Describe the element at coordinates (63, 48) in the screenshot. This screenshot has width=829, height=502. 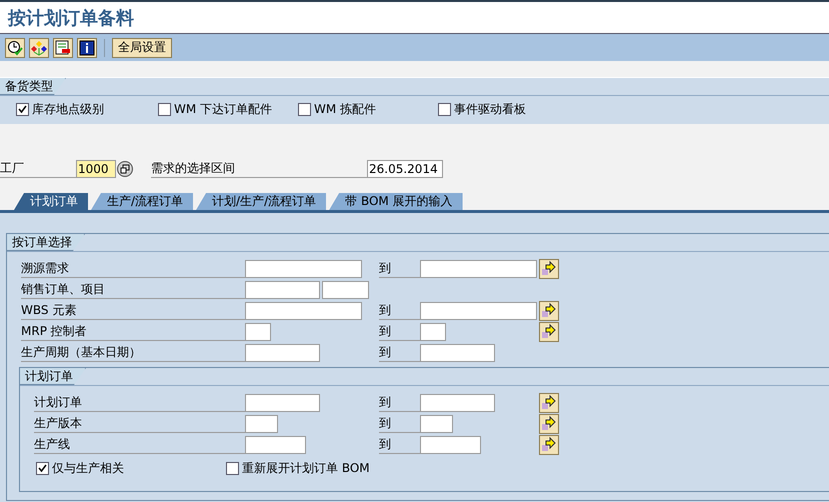
I see `list-icon` at that location.